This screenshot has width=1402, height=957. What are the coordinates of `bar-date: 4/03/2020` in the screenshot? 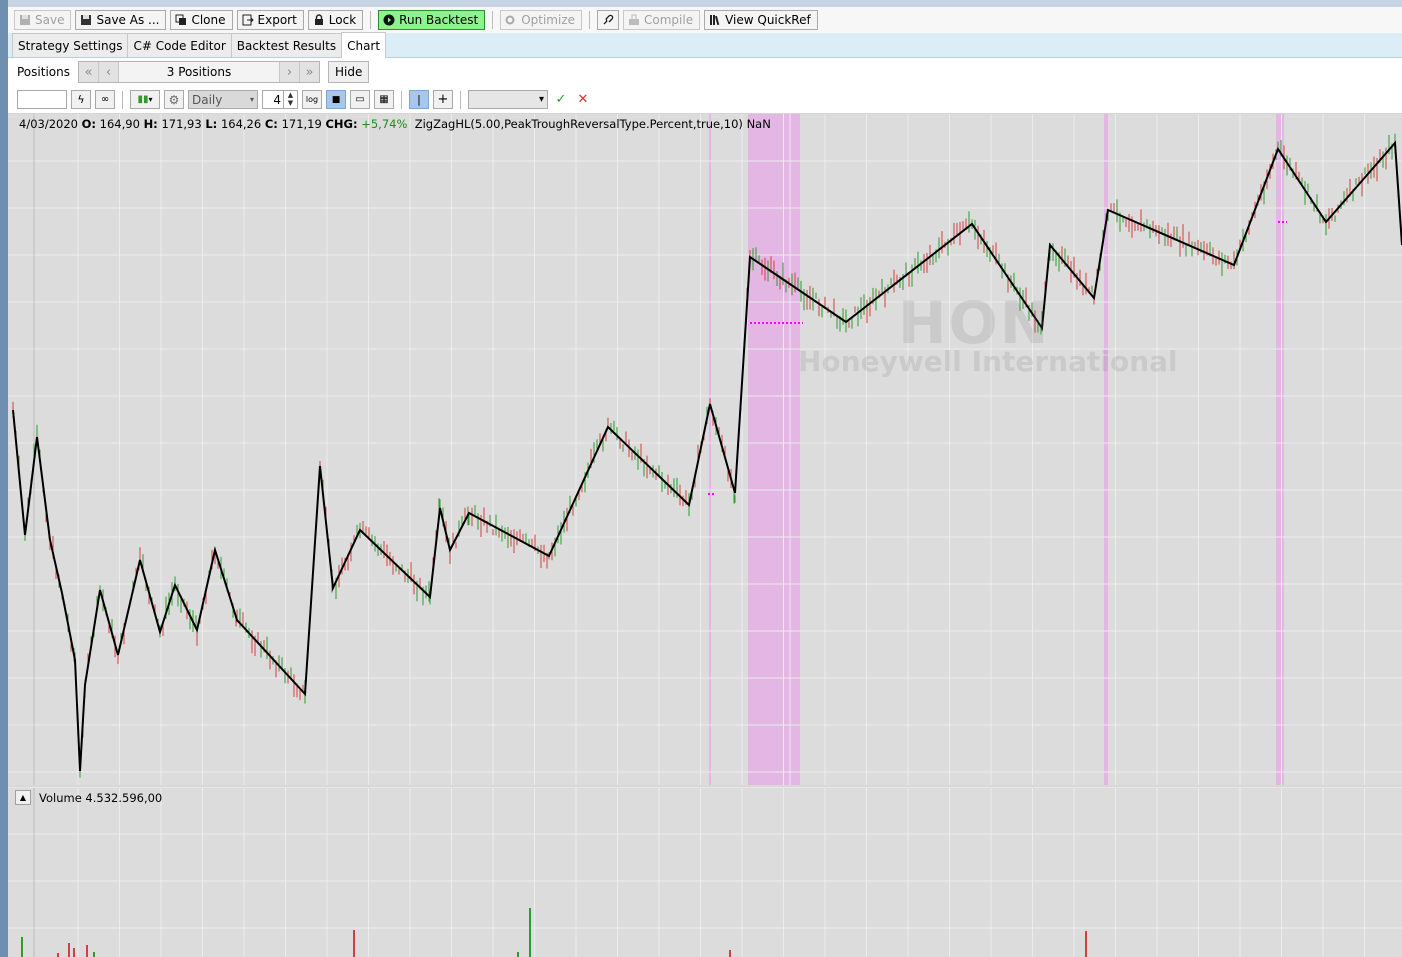 It's located at (48, 124).